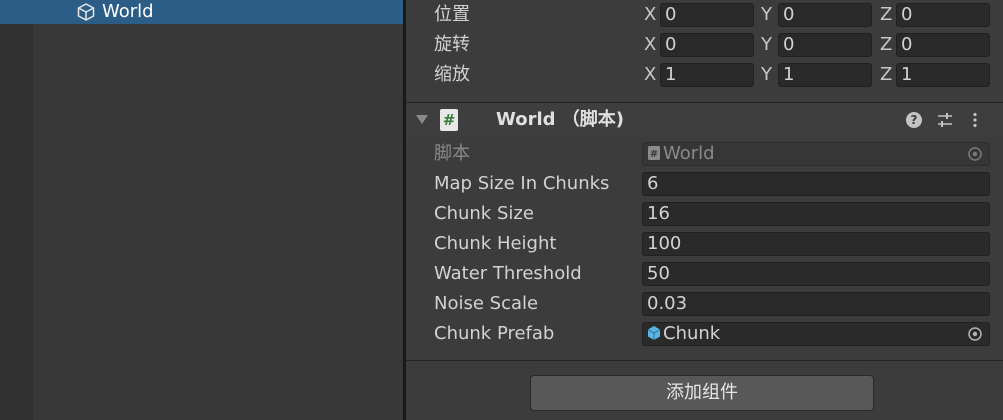 The image size is (1003, 420). Describe the element at coordinates (201, 12) in the screenshot. I see `hierarchy-item-world: World` at that location.